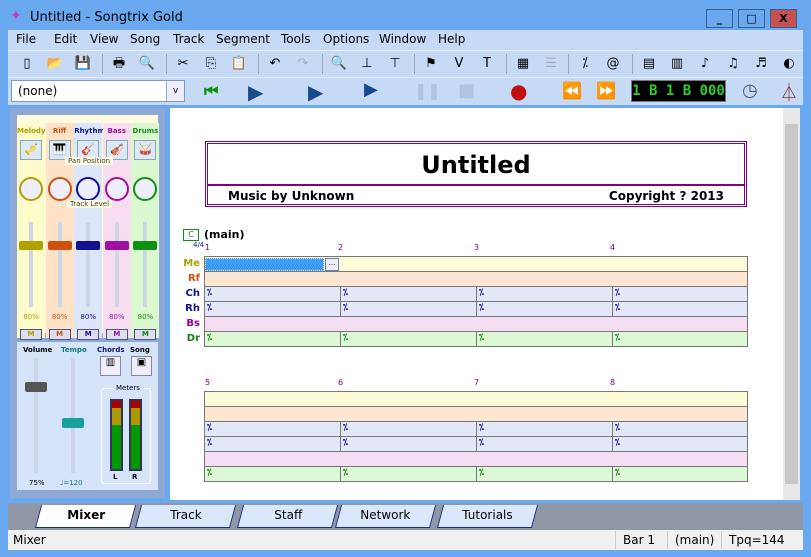 Image resolution: width=811 pixels, height=557 pixels. What do you see at coordinates (211, 64) in the screenshot?
I see `copy-icon: ⎘` at bounding box center [211, 64].